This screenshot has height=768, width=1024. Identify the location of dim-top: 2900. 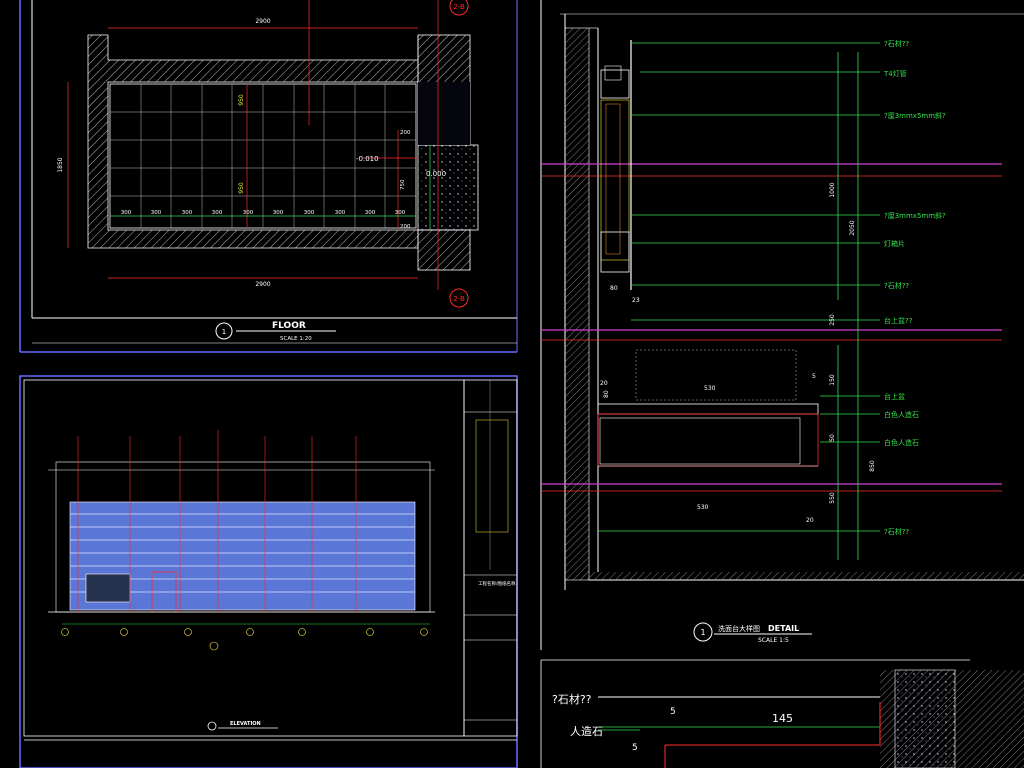
(262, 21).